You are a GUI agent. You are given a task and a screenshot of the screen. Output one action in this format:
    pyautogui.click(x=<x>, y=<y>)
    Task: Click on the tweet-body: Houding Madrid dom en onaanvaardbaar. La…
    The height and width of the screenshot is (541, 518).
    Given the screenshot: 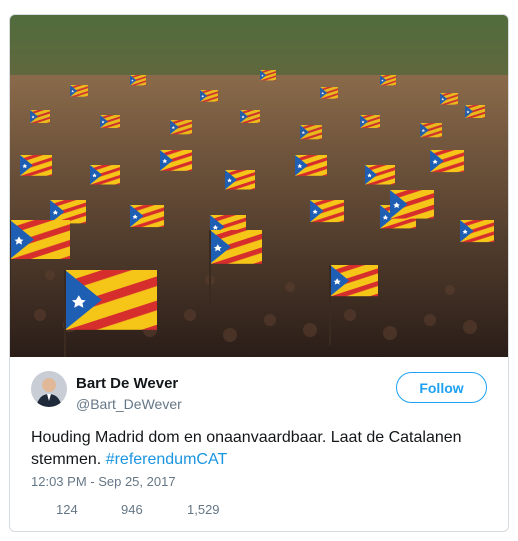 What is the action you would take?
    pyautogui.click(x=246, y=448)
    